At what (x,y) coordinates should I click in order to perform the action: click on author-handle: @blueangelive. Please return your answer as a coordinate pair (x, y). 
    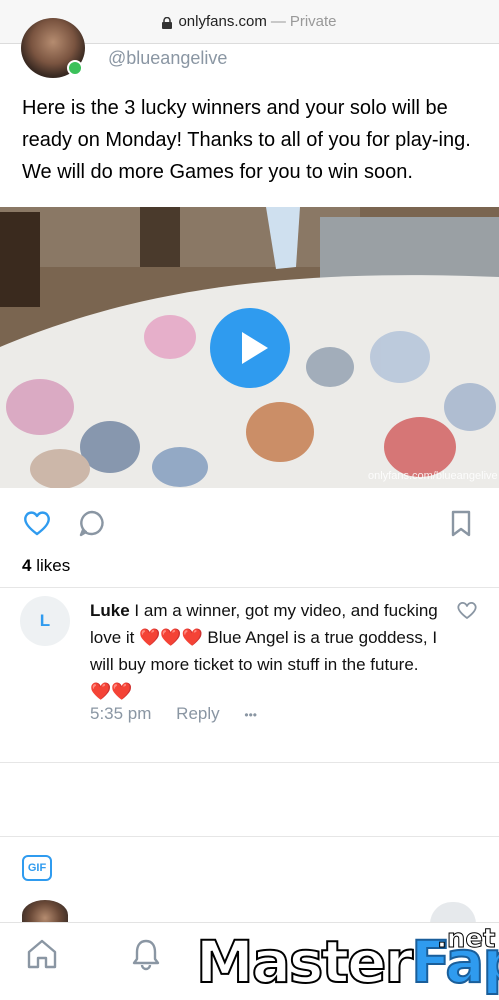
    Looking at the image, I should click on (167, 58).